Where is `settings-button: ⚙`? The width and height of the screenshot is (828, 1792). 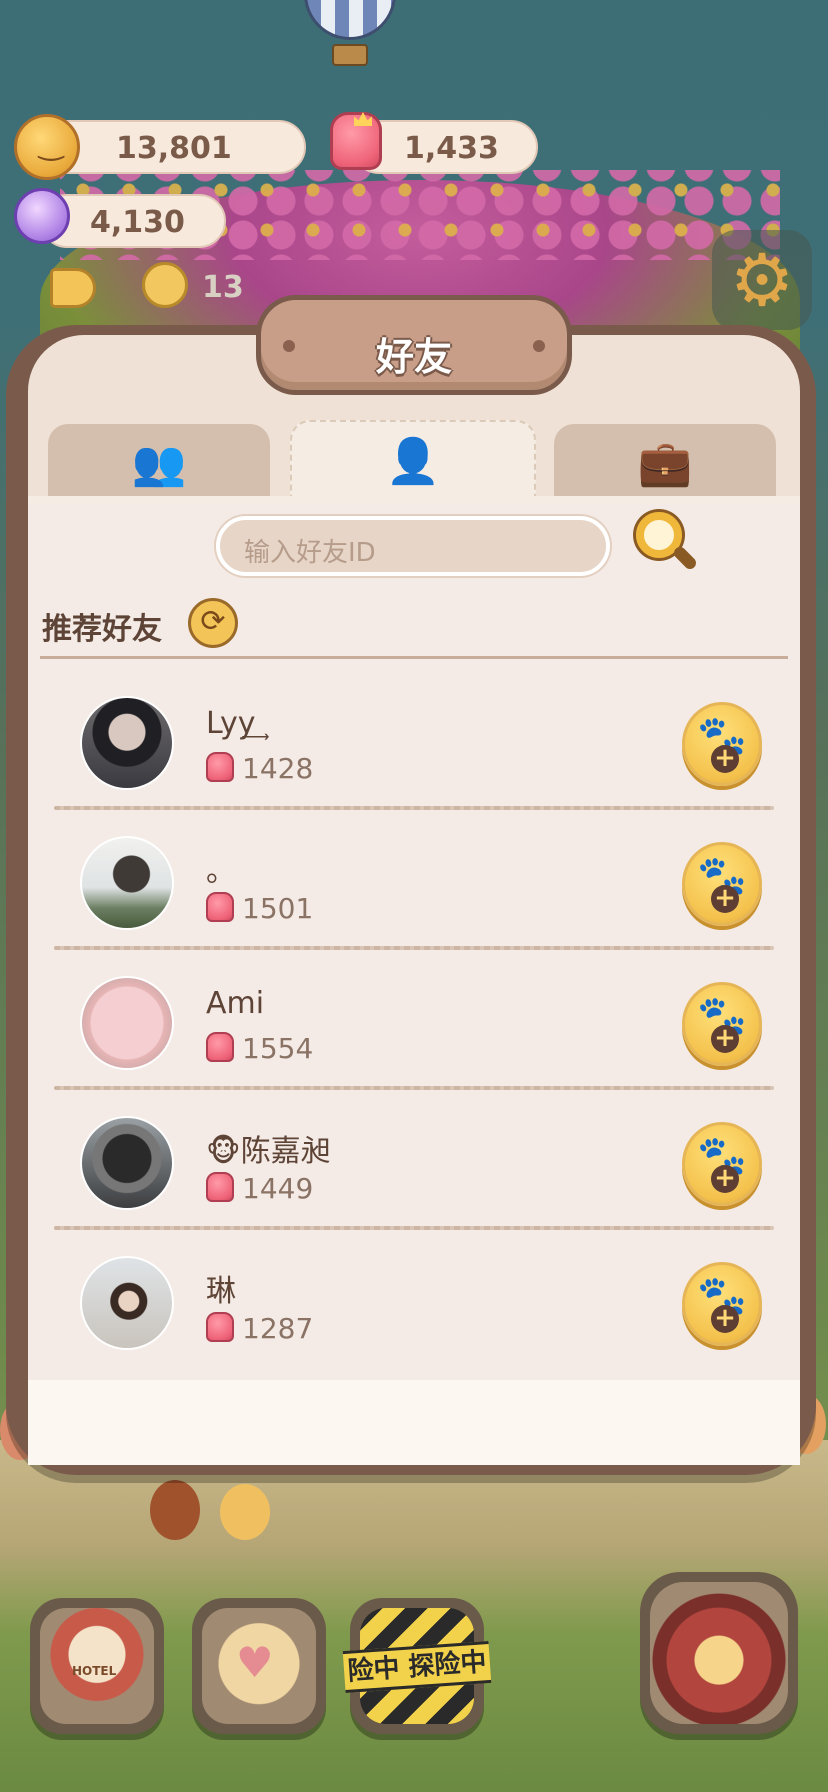 settings-button: ⚙ is located at coordinates (762, 280).